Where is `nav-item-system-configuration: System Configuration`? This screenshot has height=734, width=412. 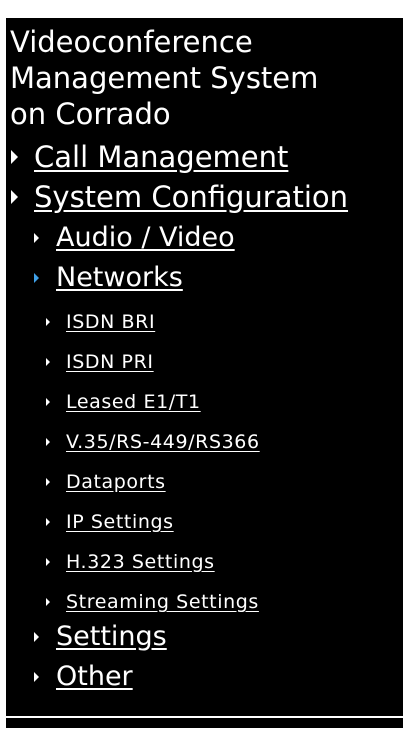
nav-item-system-configuration: System Configuration is located at coordinates (179, 197).